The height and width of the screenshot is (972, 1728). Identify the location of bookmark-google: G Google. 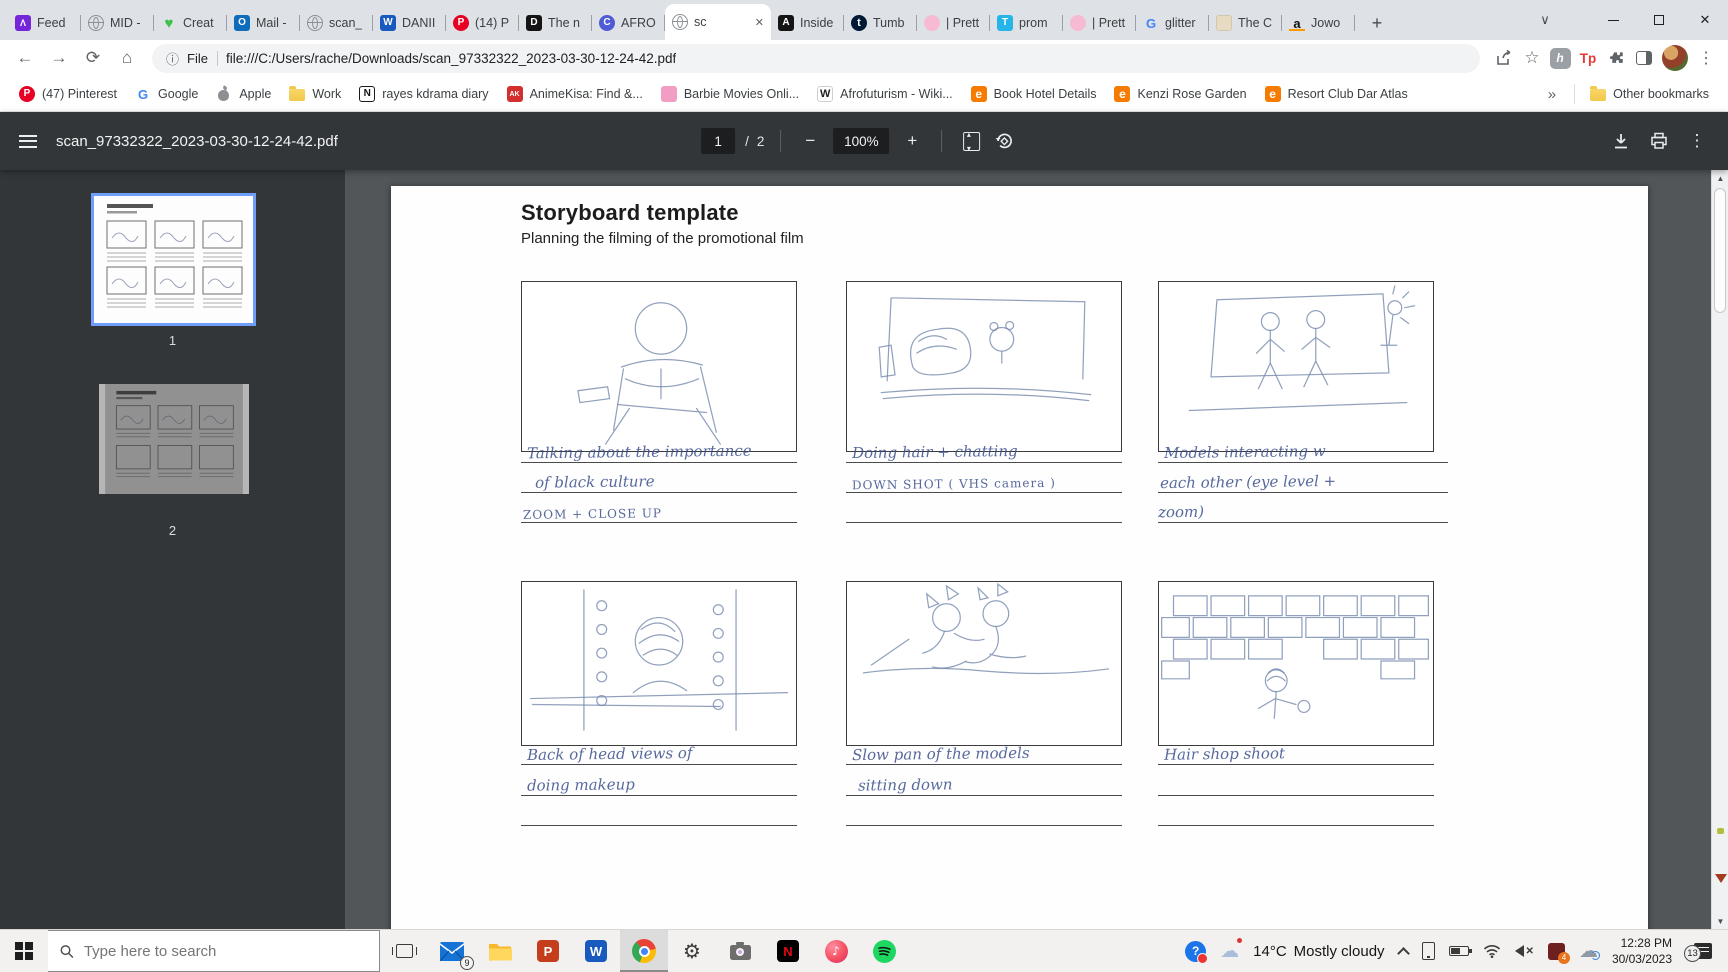
(166, 94).